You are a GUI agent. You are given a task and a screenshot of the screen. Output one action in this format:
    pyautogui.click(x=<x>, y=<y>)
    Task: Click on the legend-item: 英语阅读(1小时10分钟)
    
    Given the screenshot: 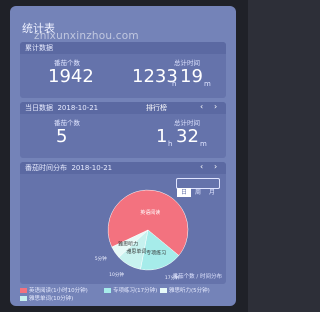 What is the action you would take?
    pyautogui.click(x=54, y=290)
    